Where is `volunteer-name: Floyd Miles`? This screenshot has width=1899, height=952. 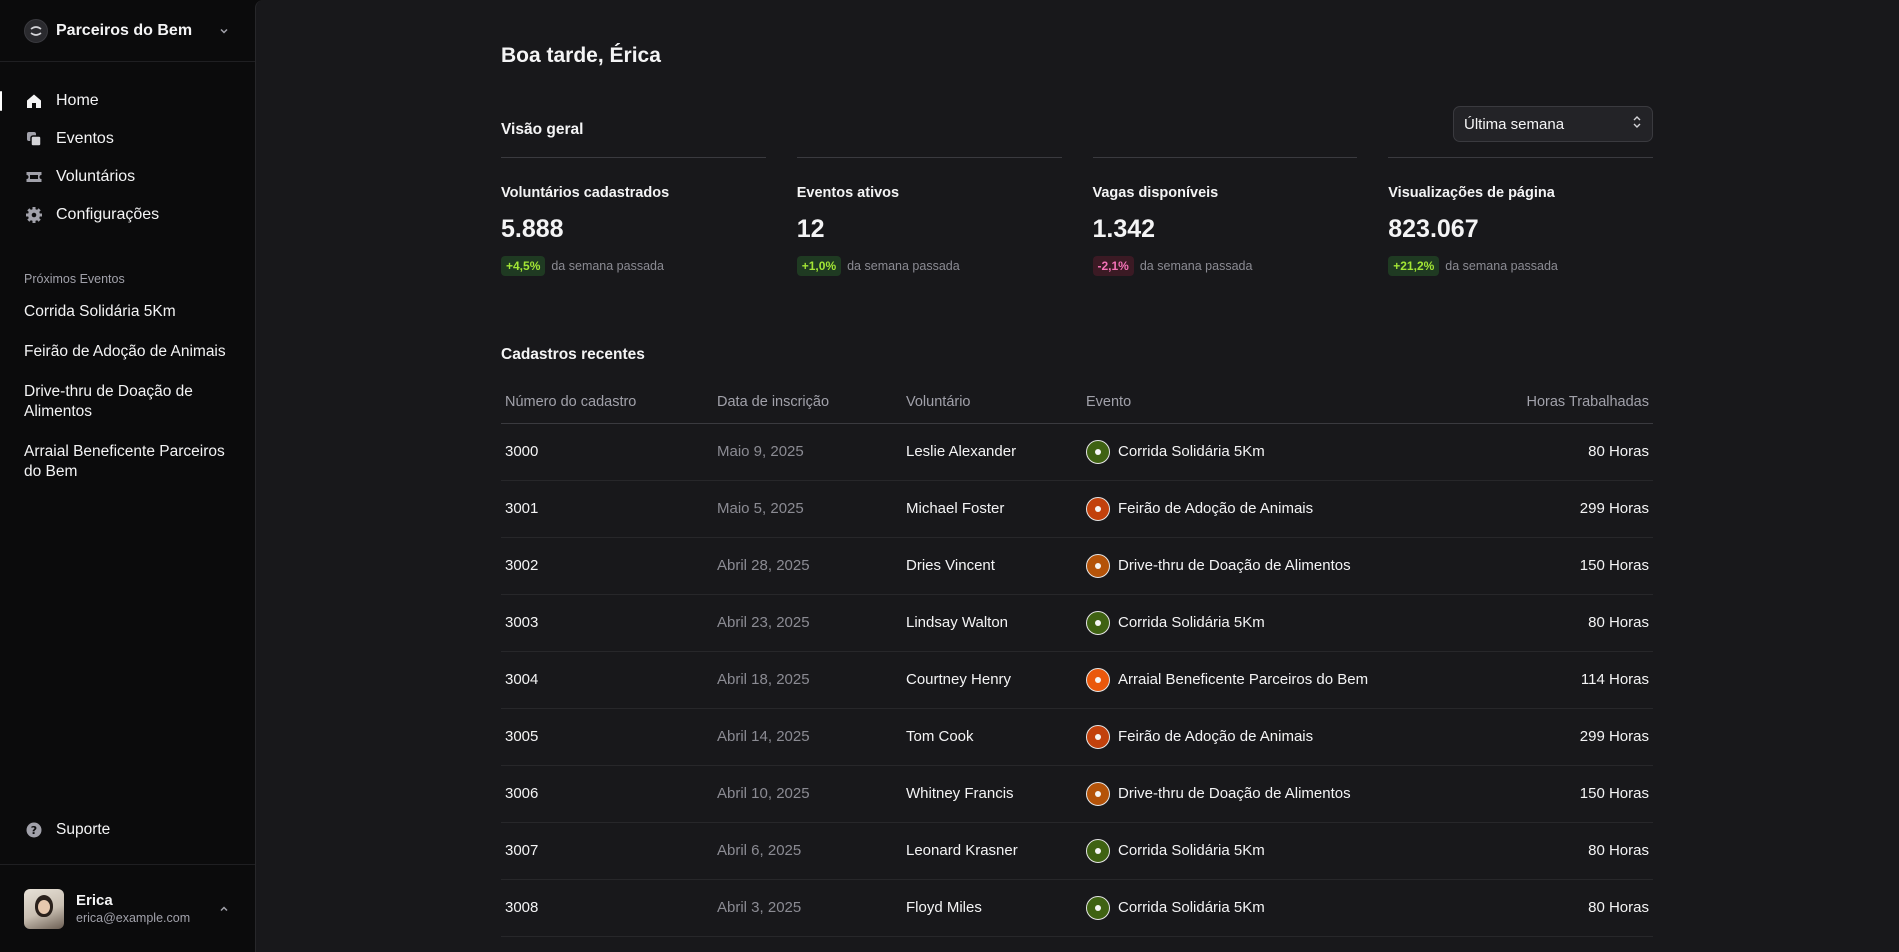
volunteer-name: Floyd Miles is located at coordinates (992, 908).